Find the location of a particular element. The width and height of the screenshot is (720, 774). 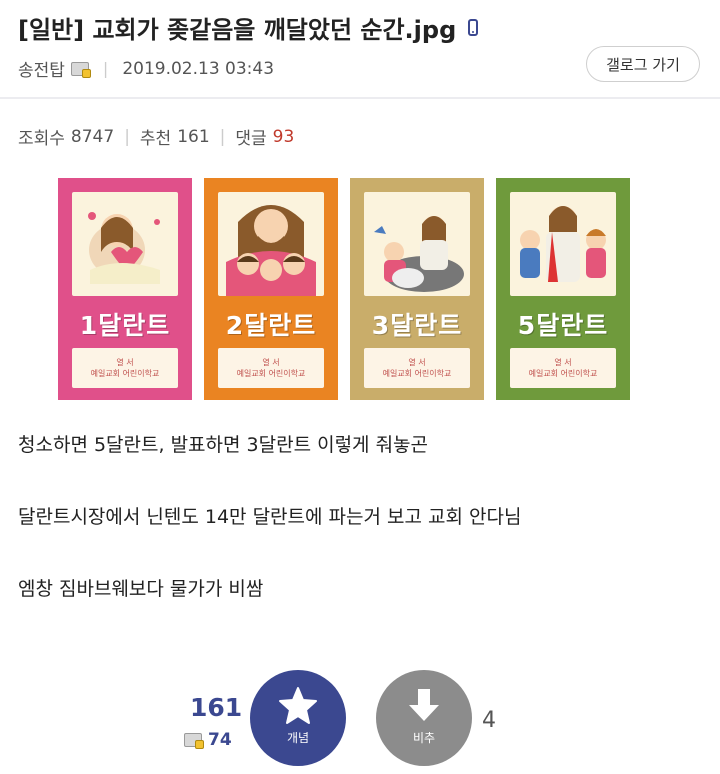

phone-icon is located at coordinates (473, 27).